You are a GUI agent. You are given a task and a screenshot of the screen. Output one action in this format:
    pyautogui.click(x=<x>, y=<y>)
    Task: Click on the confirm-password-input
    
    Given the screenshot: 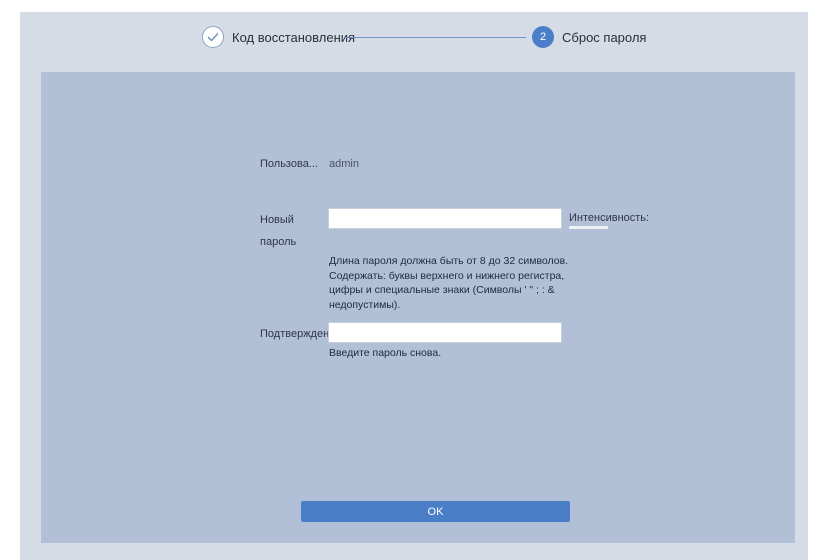 What is the action you would take?
    pyautogui.click(x=445, y=332)
    